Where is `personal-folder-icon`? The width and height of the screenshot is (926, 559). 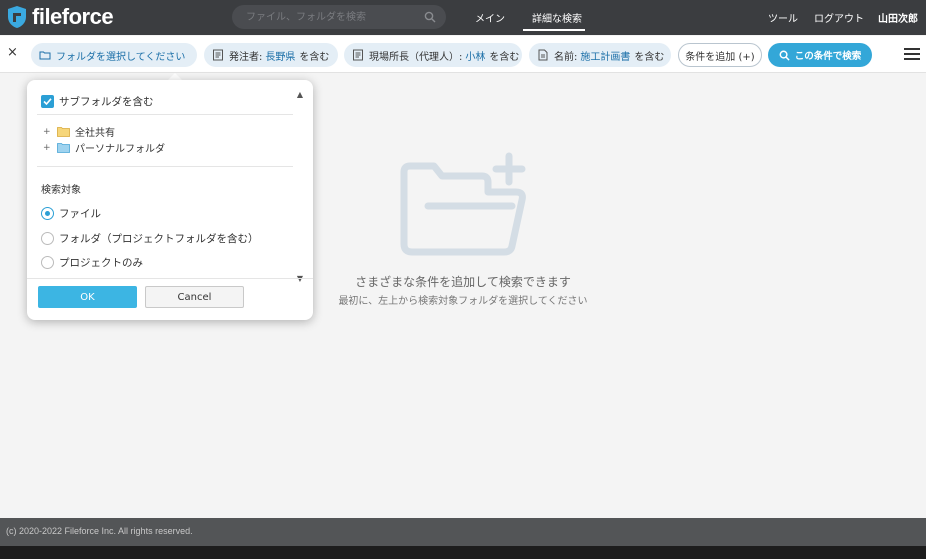 personal-folder-icon is located at coordinates (63, 148).